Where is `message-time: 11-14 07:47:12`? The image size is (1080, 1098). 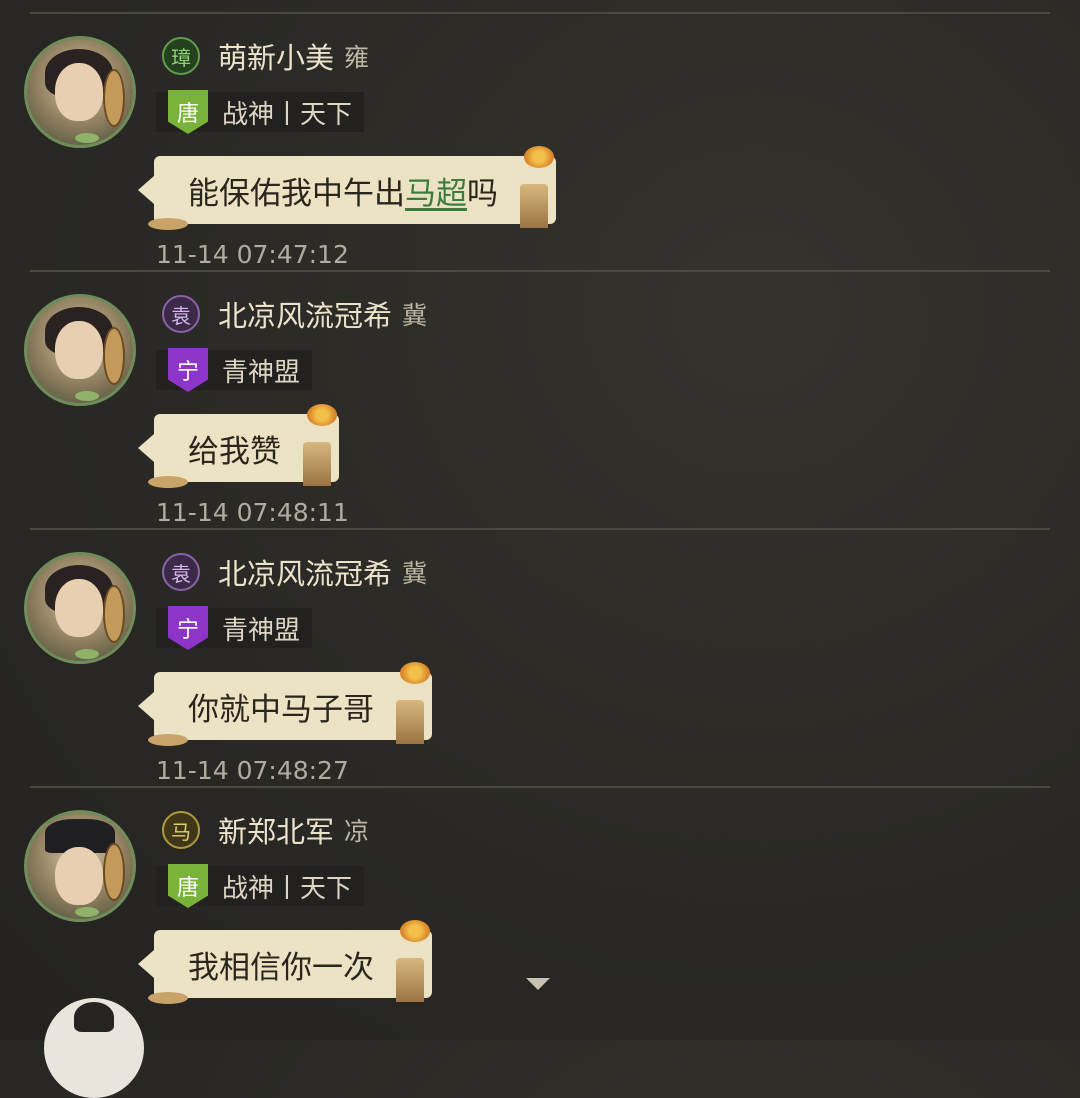 message-time: 11-14 07:47:12 is located at coordinates (252, 254).